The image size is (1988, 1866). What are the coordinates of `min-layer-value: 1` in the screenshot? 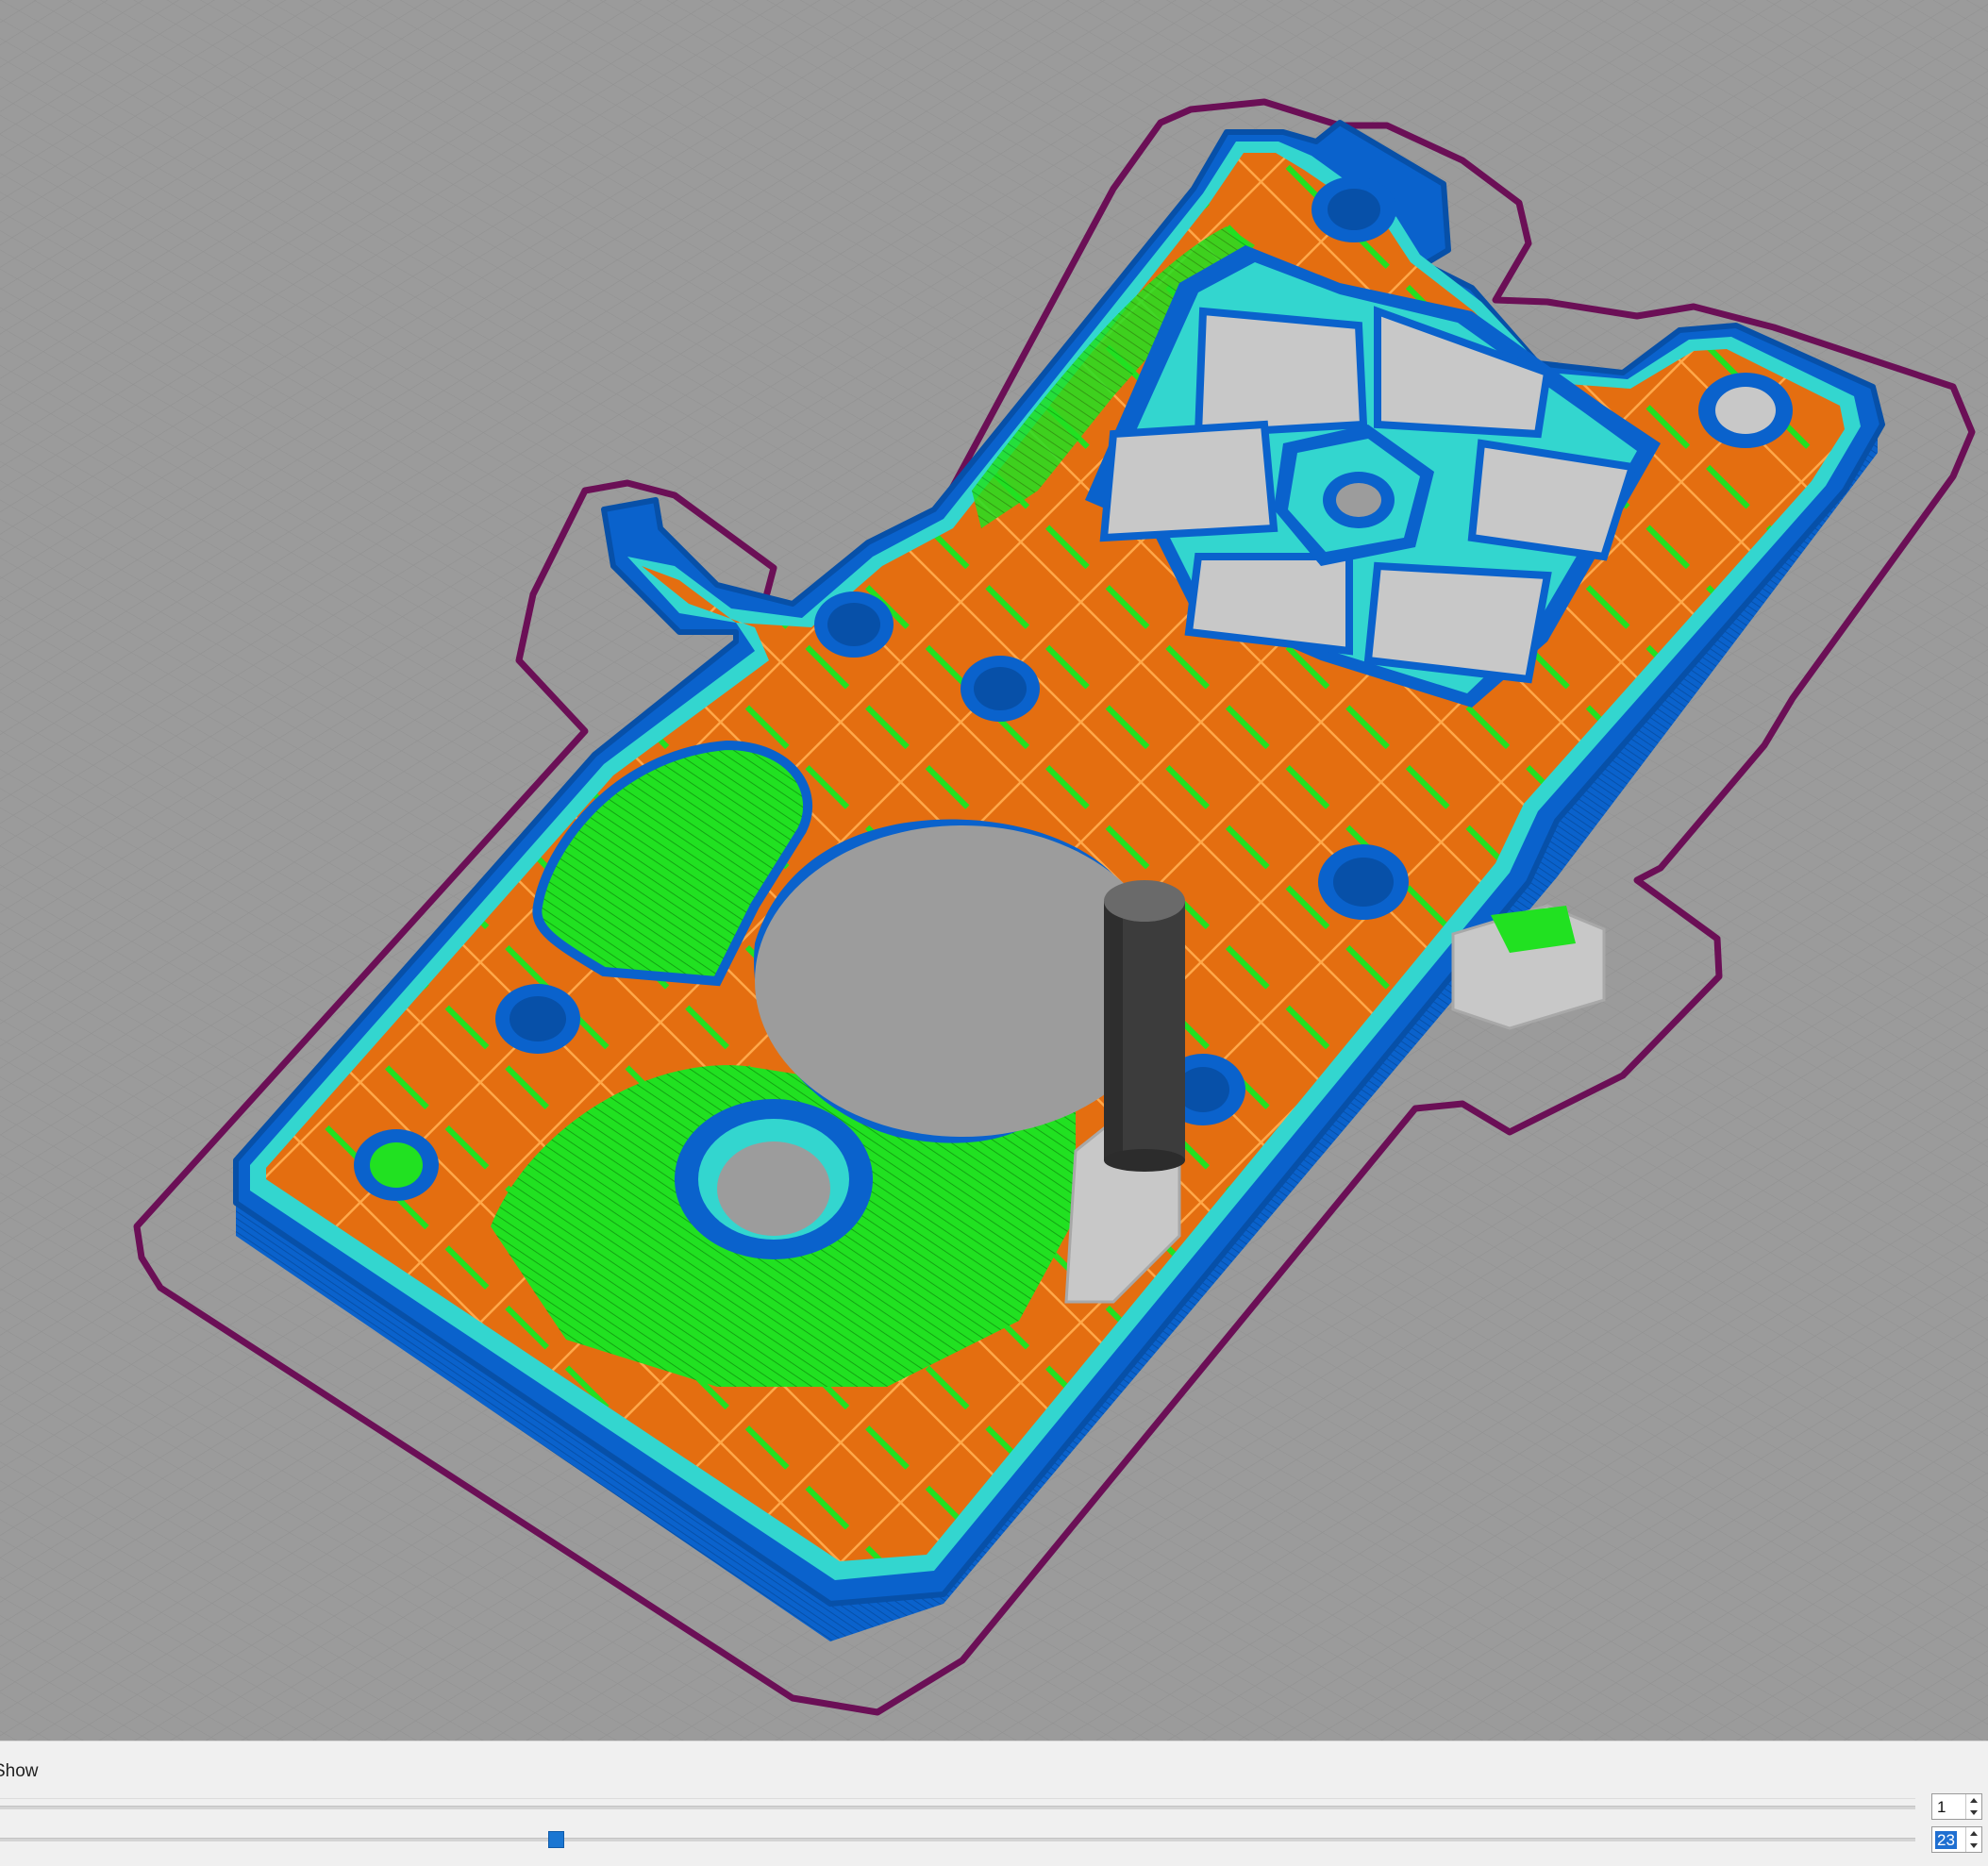 It's located at (1941, 1807).